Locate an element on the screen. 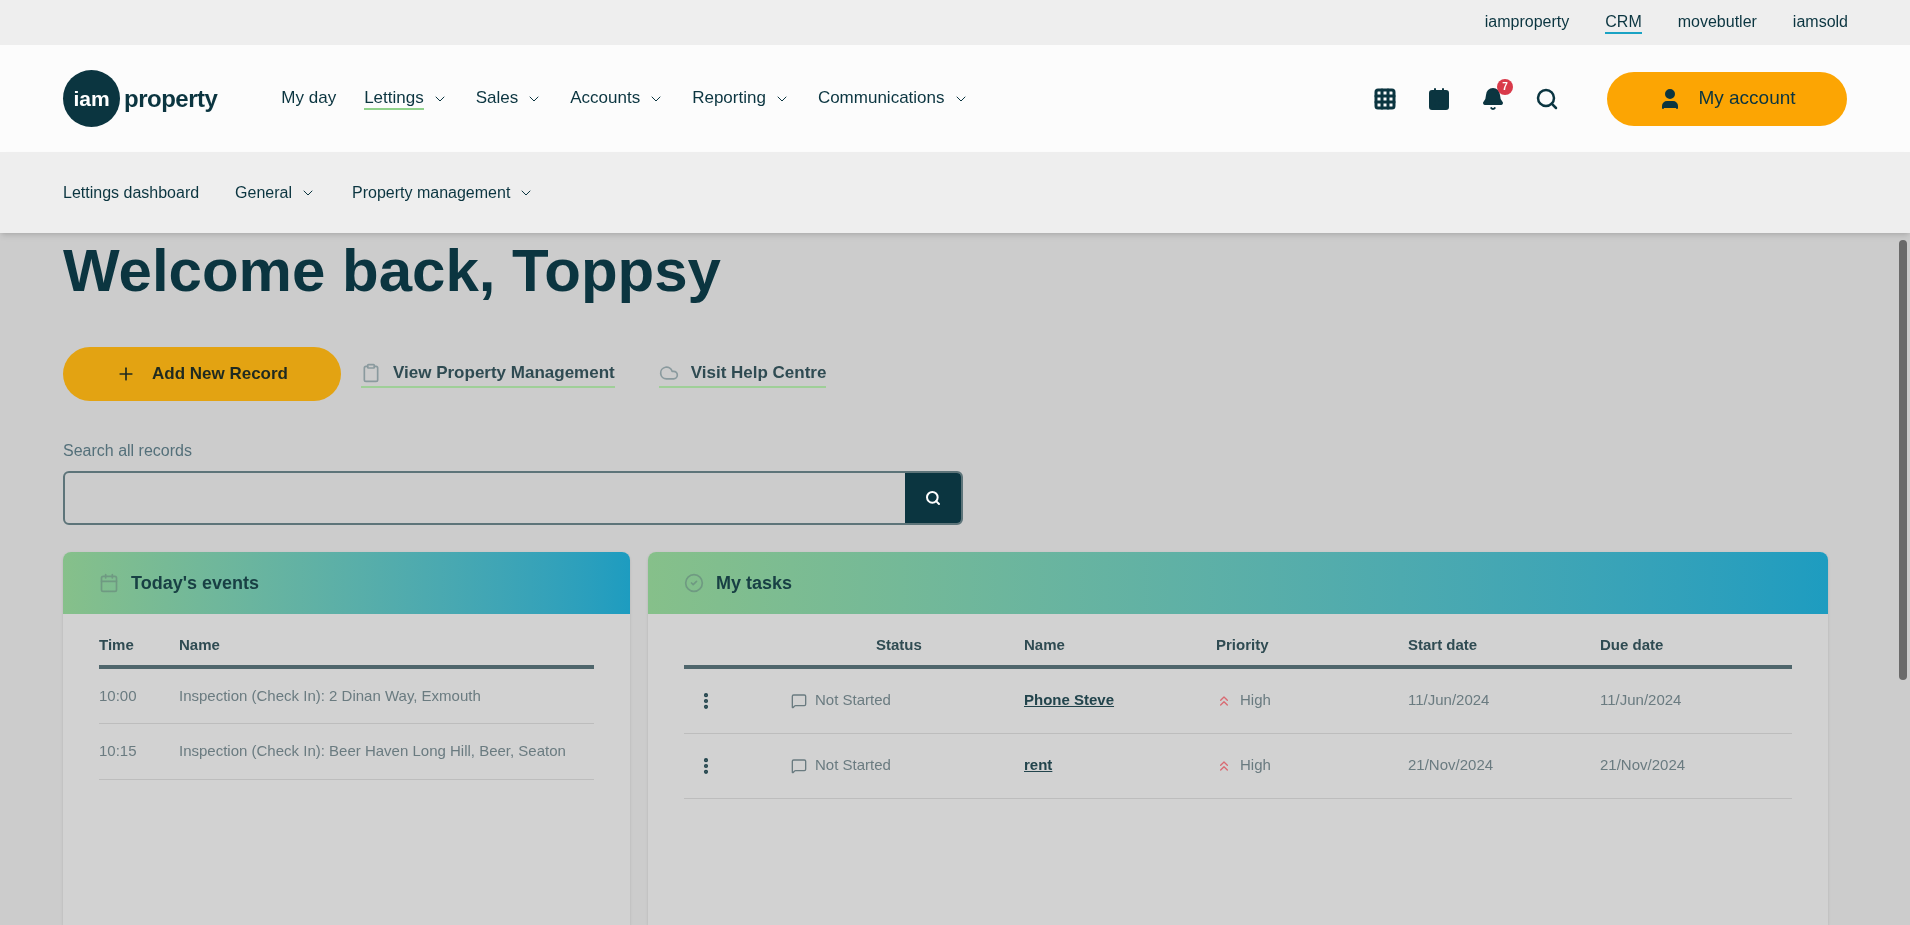  search-label: Search all records is located at coordinates (127, 451).